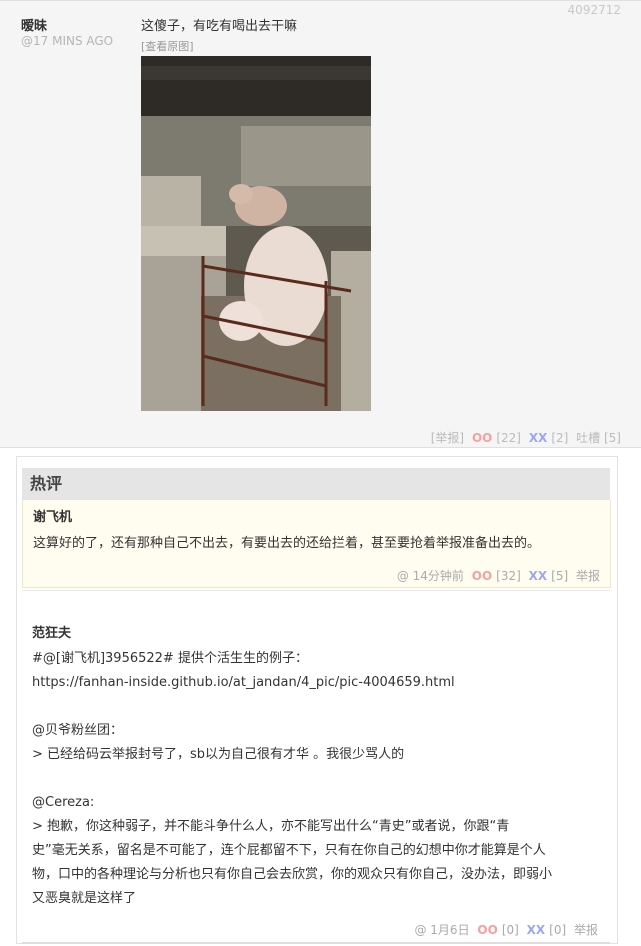 This screenshot has height=946, width=641. What do you see at coordinates (560, 576) in the screenshot?
I see `xx-count: [5]` at bounding box center [560, 576].